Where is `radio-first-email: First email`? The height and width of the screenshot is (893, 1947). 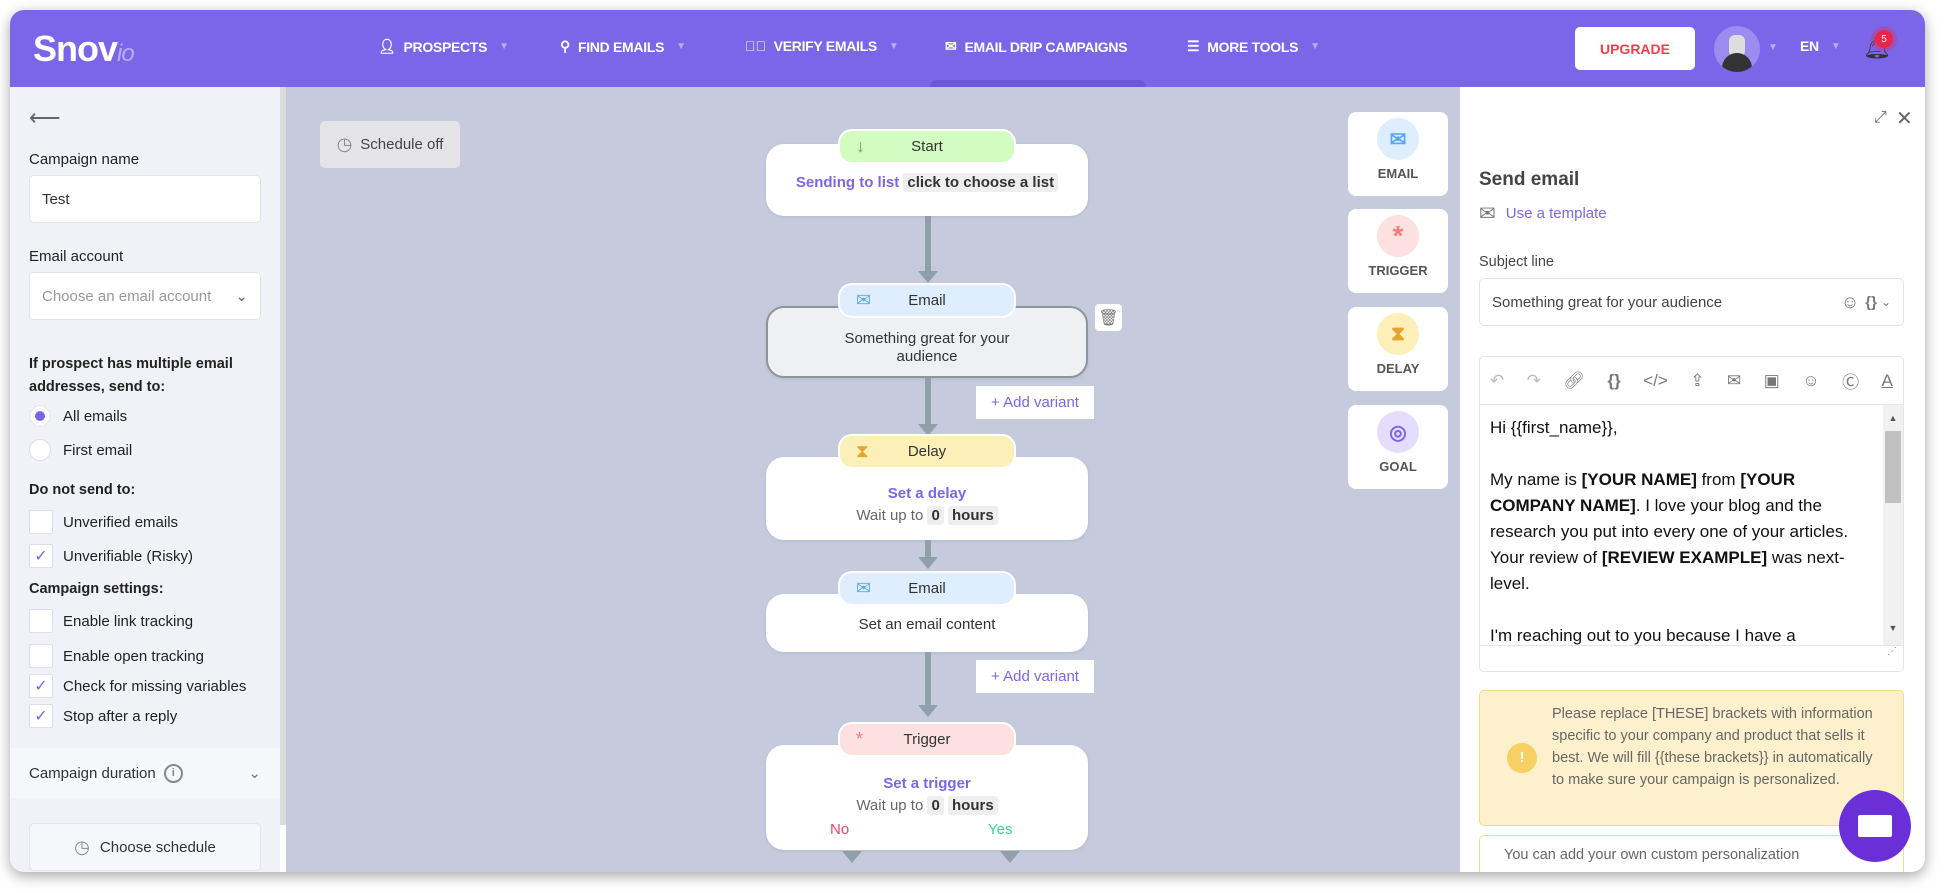 radio-first-email: First email is located at coordinates (80, 450).